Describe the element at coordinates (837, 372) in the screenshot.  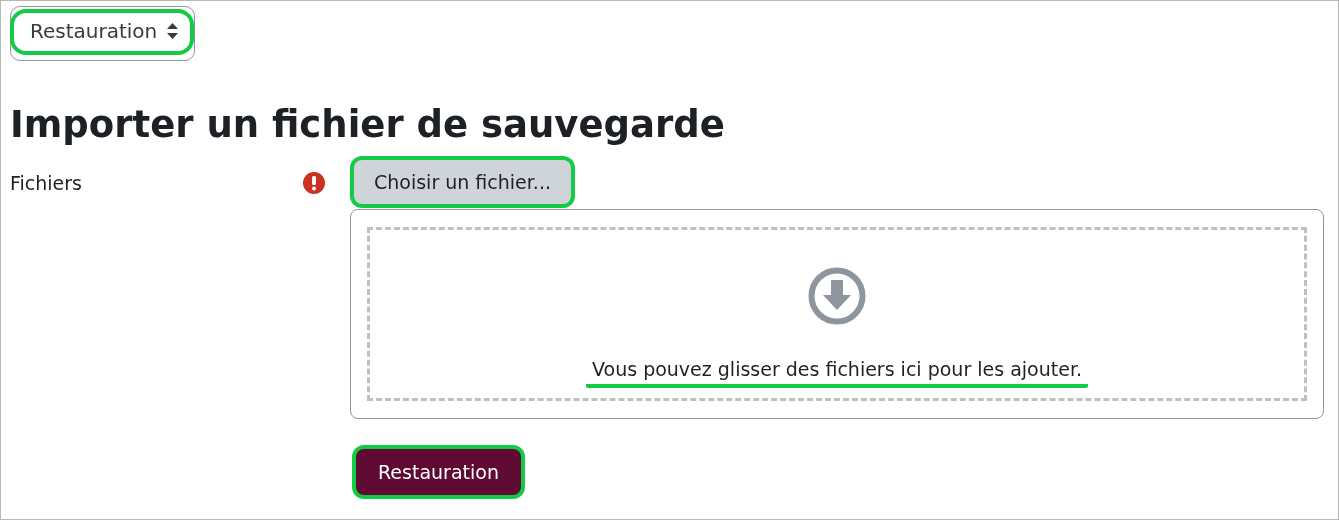
I see `drop-hint: Vous pouvez glisser des fichiers ici pour les ajouter.` at that location.